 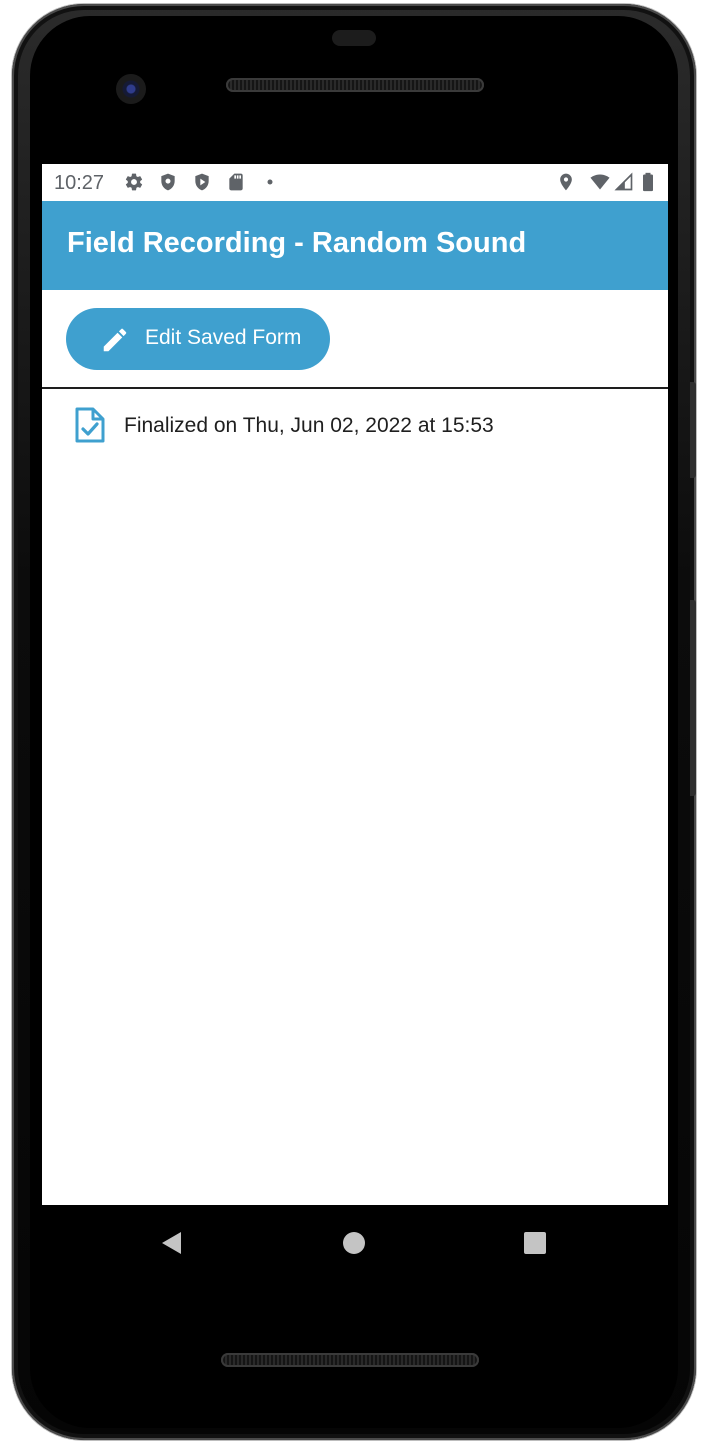 I want to click on notification-dot-icon, so click(x=270, y=182).